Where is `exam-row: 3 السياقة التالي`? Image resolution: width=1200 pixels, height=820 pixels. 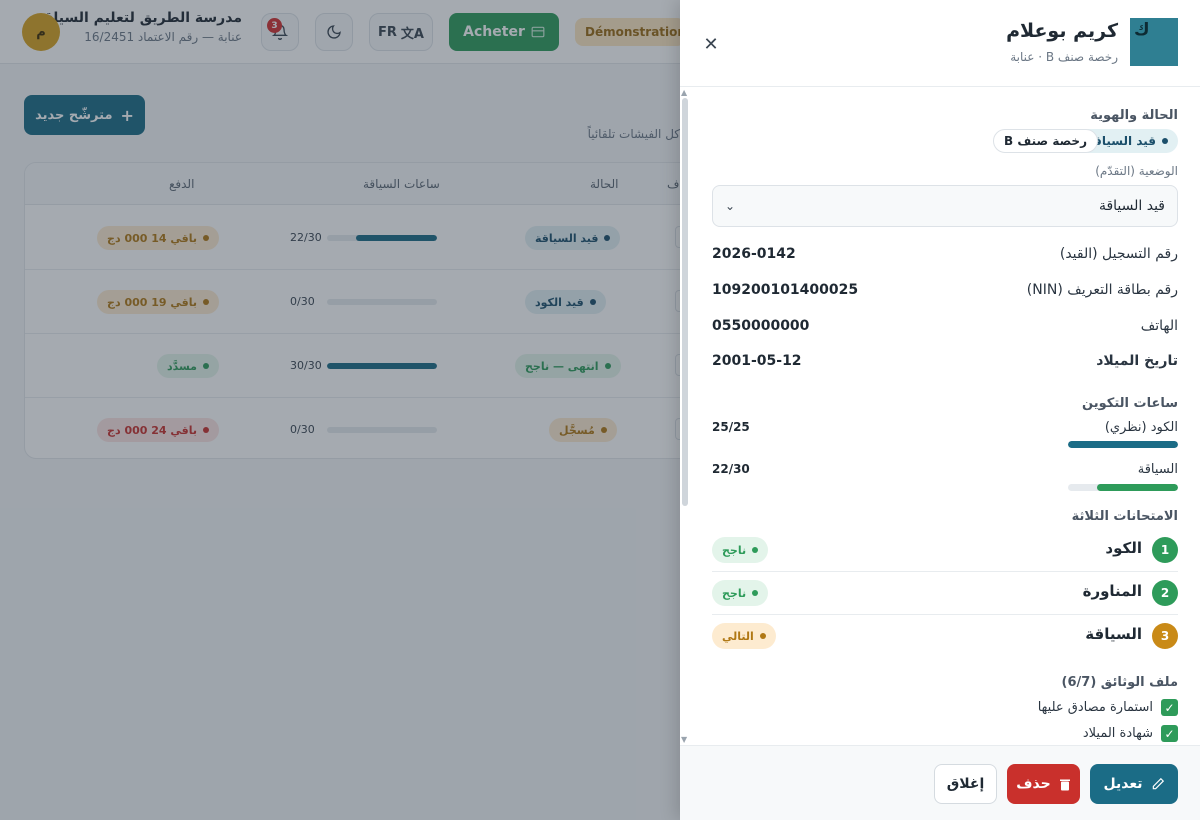
exam-row: 3 السياقة التالي is located at coordinates (945, 636).